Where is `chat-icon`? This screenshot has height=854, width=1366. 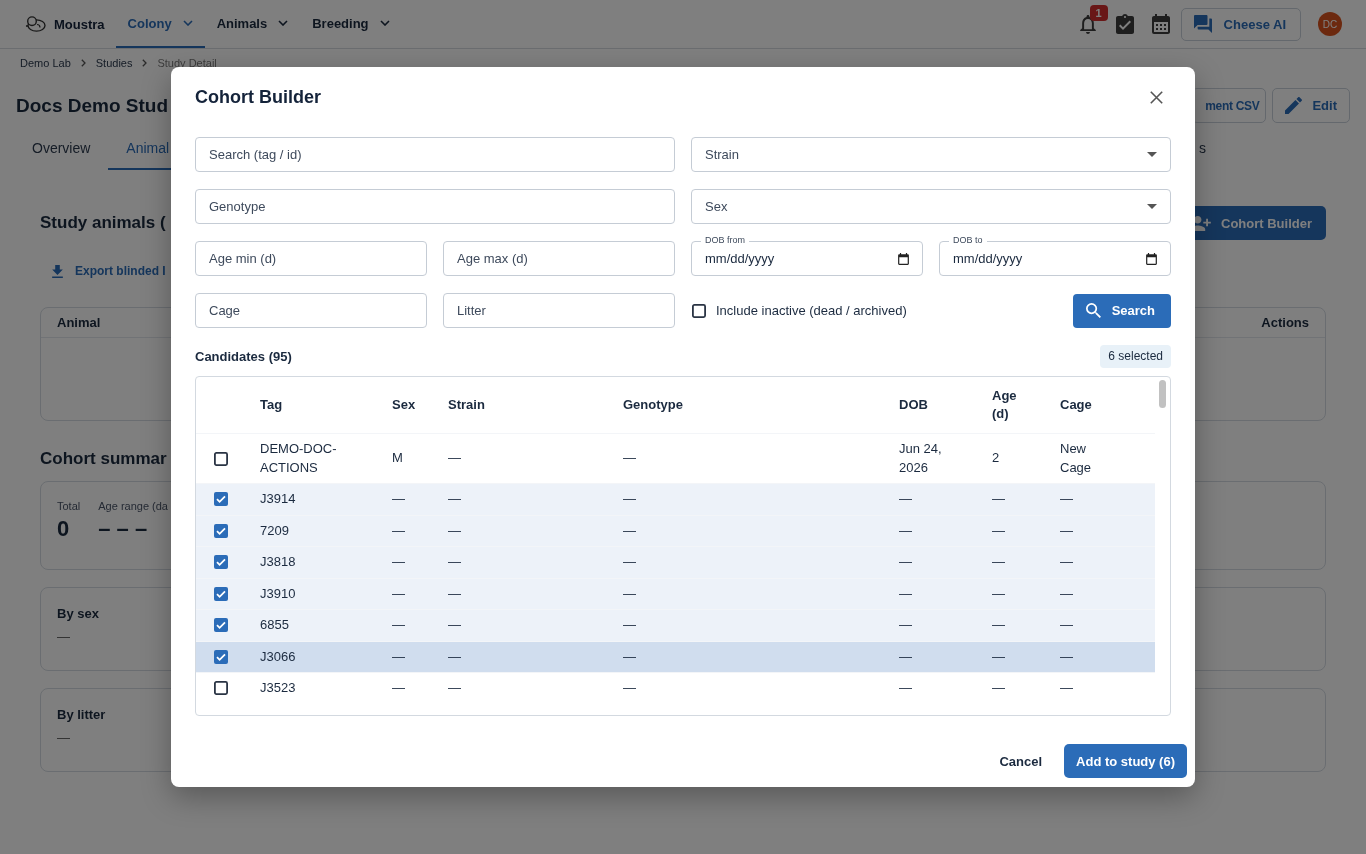 chat-icon is located at coordinates (1202, 24).